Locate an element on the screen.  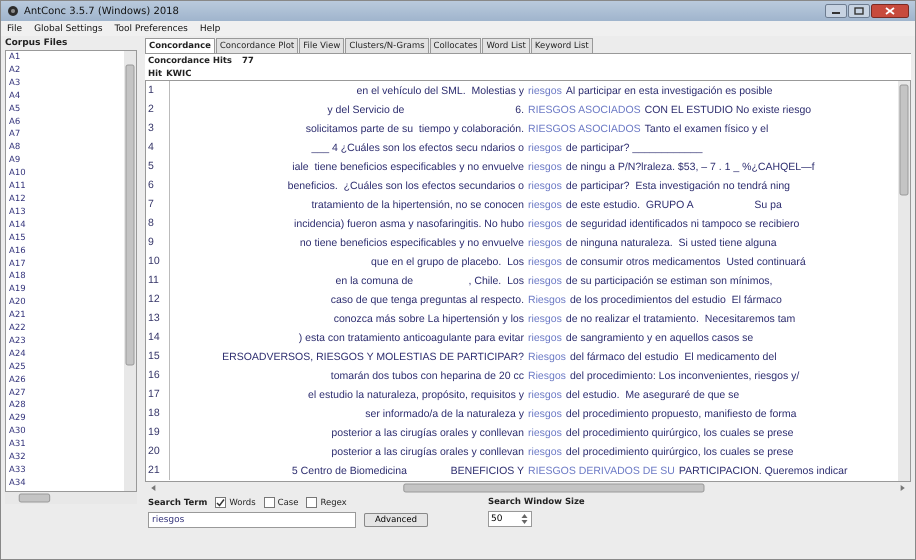
column-header: KWIC is located at coordinates (179, 74).